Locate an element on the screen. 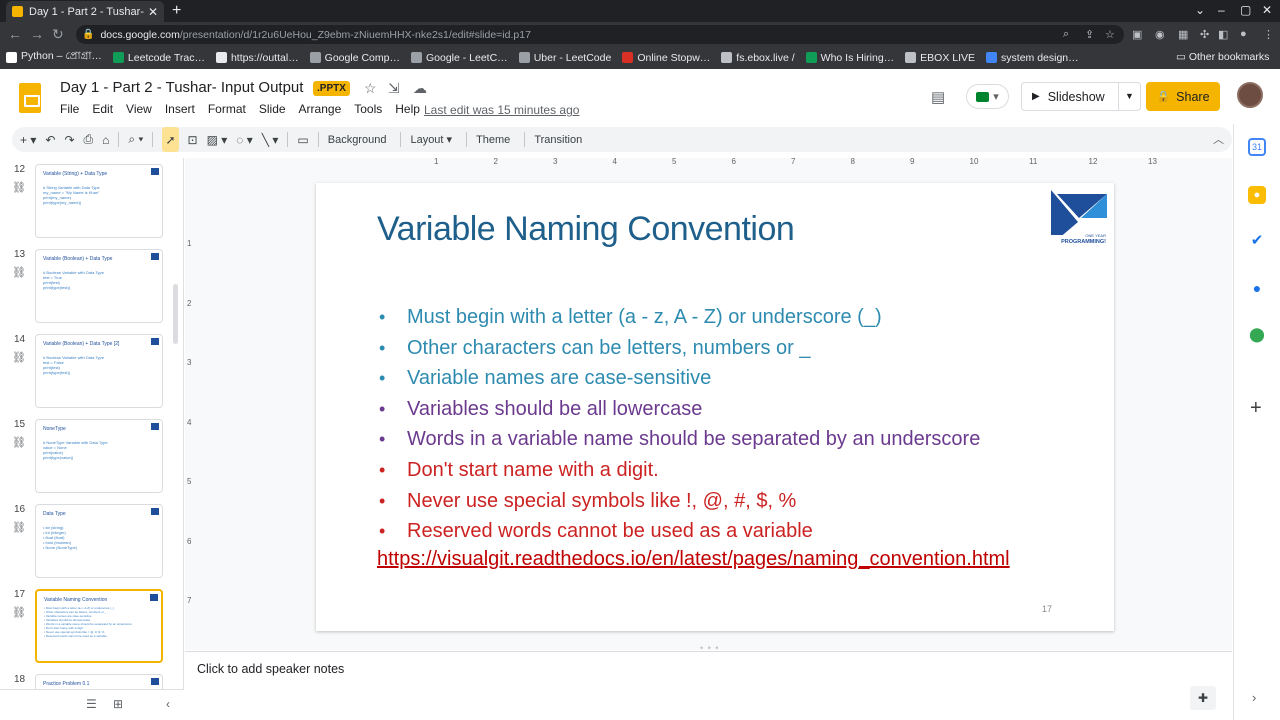 This screenshot has width=1280, height=720. calendar-icon: 31 is located at coordinates (1257, 147).